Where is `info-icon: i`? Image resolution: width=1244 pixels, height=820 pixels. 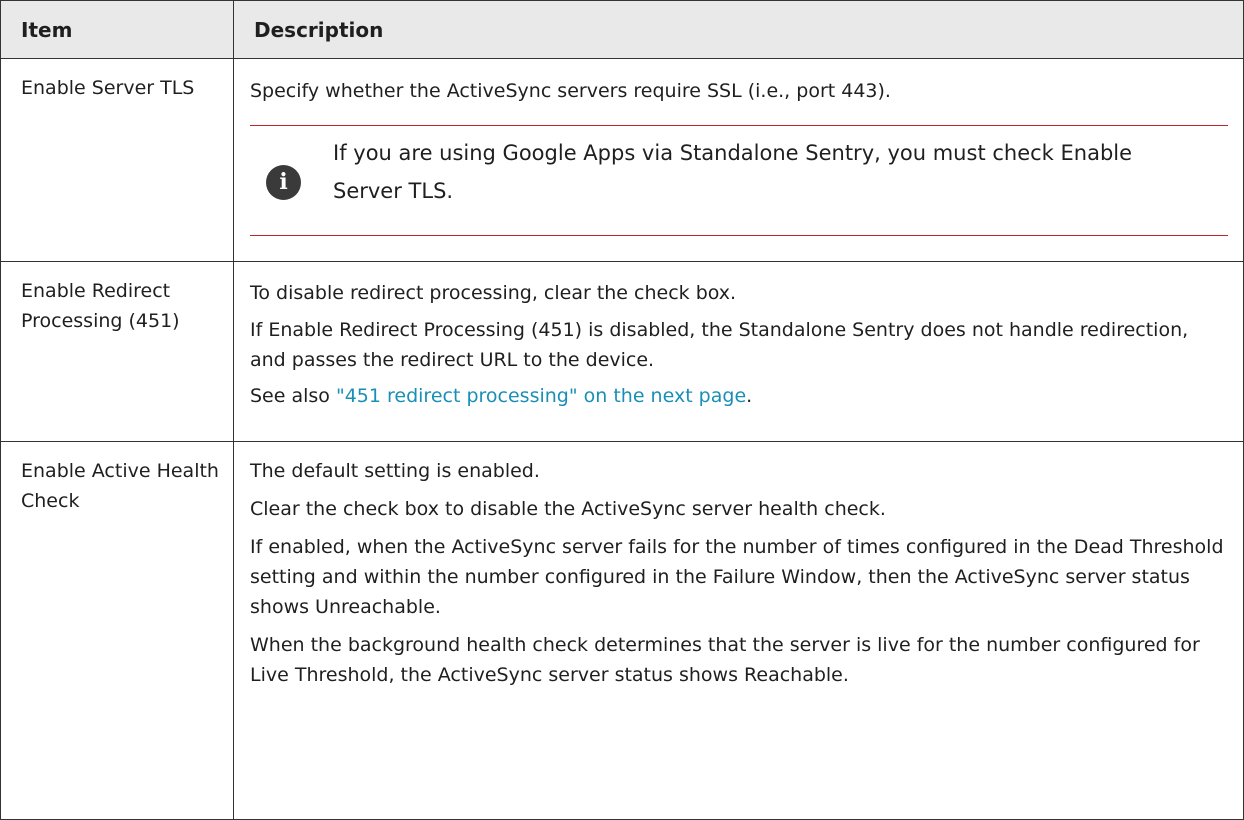 info-icon: i is located at coordinates (283, 182).